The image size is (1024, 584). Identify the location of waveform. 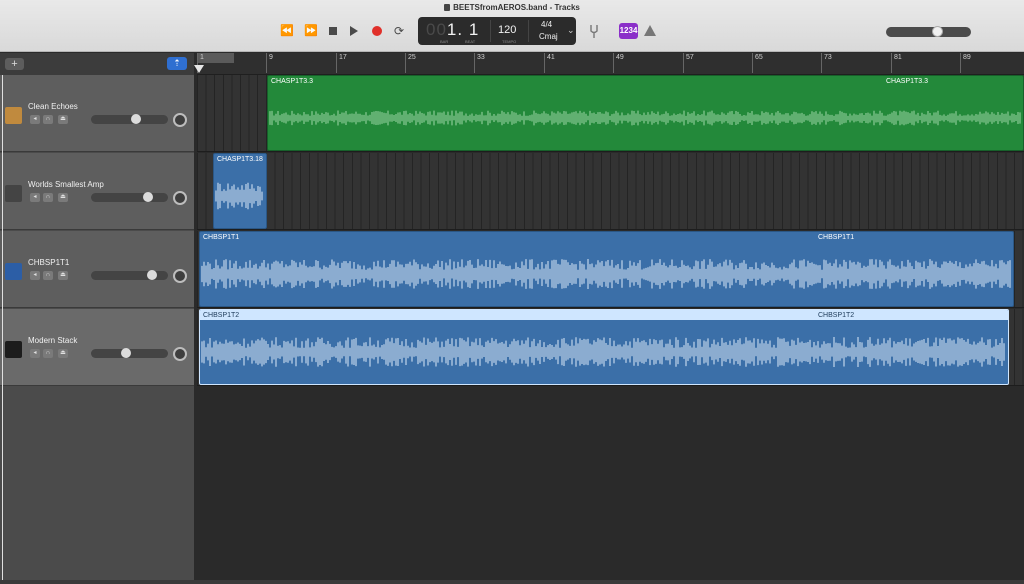
(239, 196).